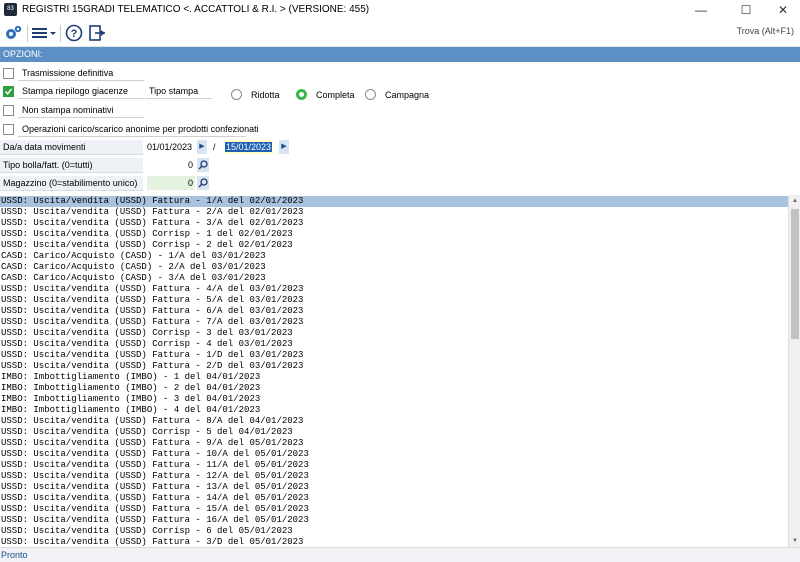 This screenshot has height=562, width=800. What do you see at coordinates (400, 54) in the screenshot?
I see `section-header: OPZIONI:` at bounding box center [400, 54].